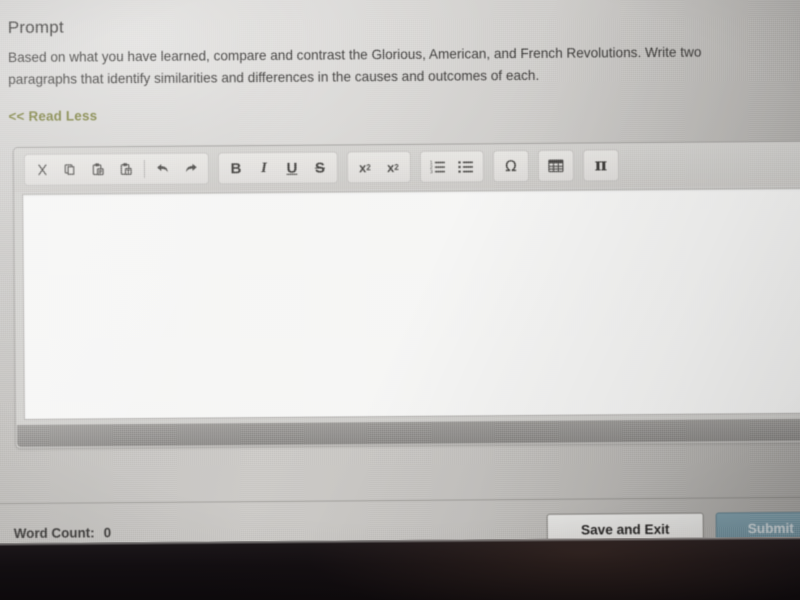 The image size is (800, 600). I want to click on bold-icon: B, so click(236, 168).